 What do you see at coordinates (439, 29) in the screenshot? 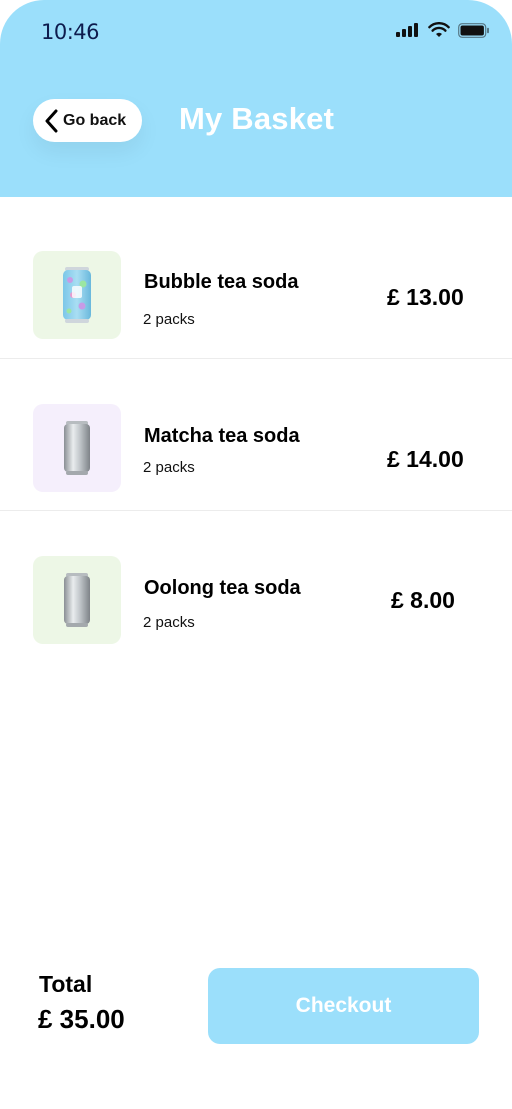
I see `wifi-icon` at bounding box center [439, 29].